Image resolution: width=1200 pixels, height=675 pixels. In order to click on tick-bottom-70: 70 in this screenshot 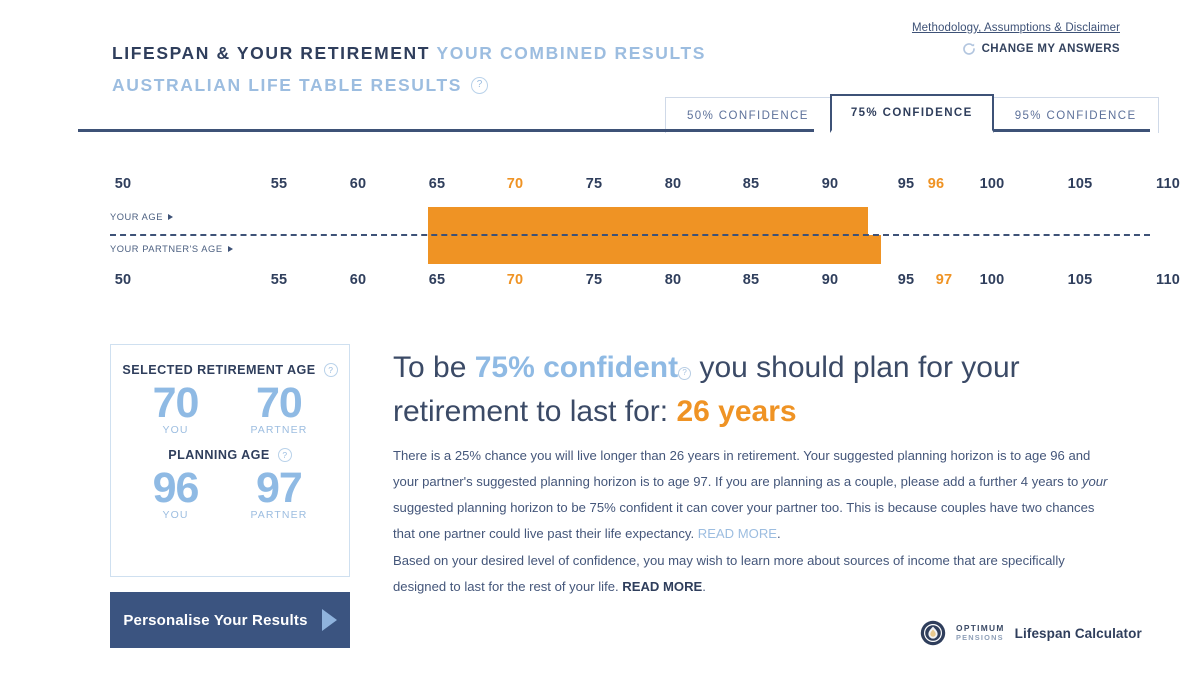, I will do `click(515, 280)`.